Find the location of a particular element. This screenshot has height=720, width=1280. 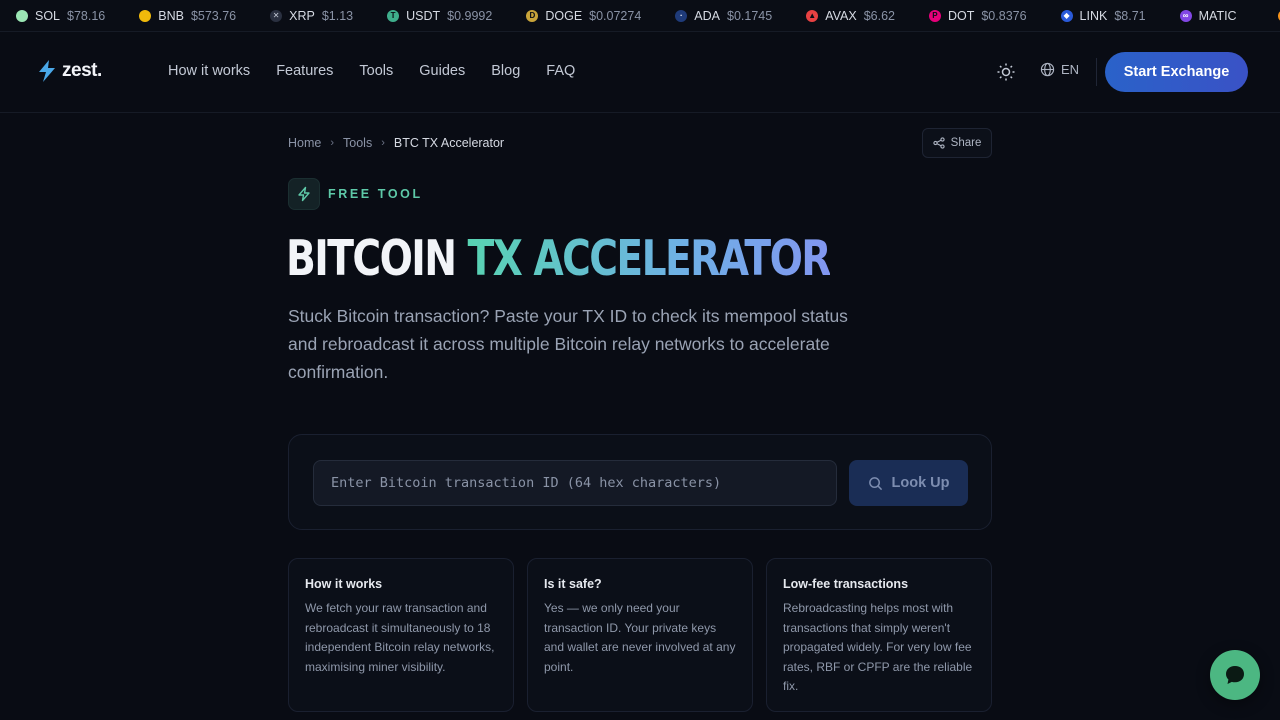

bolt-icon is located at coordinates (304, 194).